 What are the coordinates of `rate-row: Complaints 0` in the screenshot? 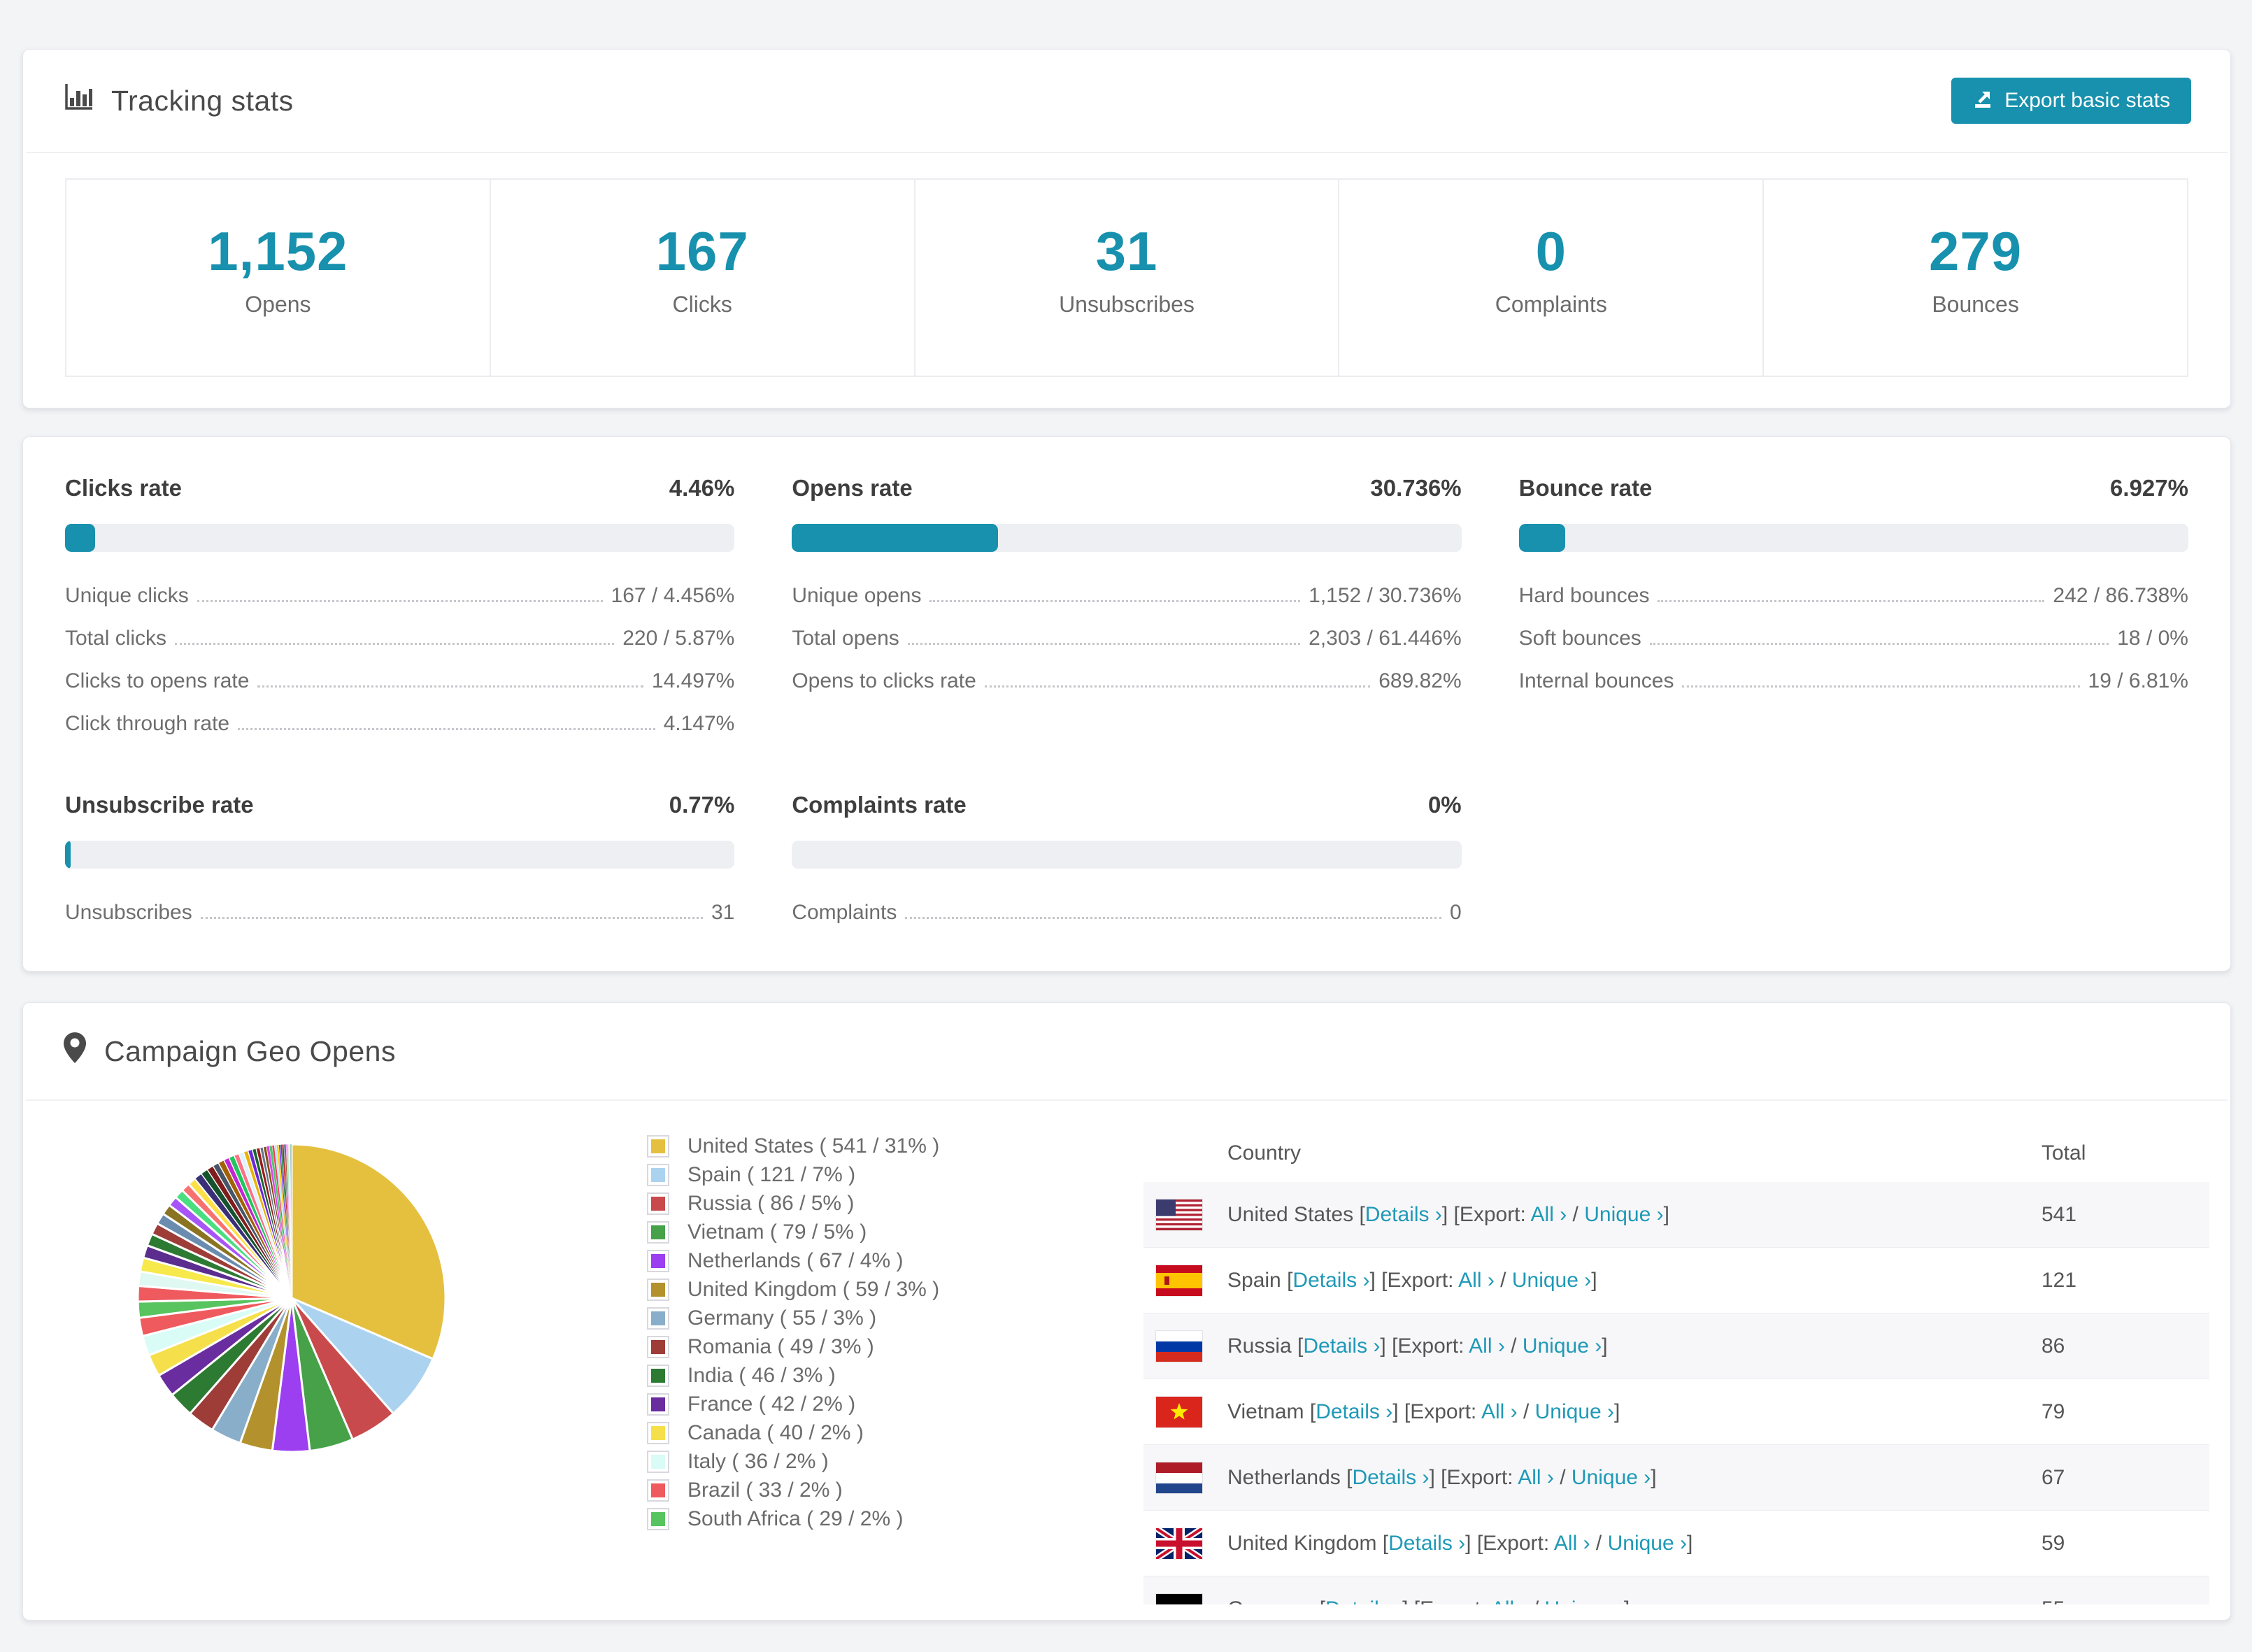 It's located at (1127, 913).